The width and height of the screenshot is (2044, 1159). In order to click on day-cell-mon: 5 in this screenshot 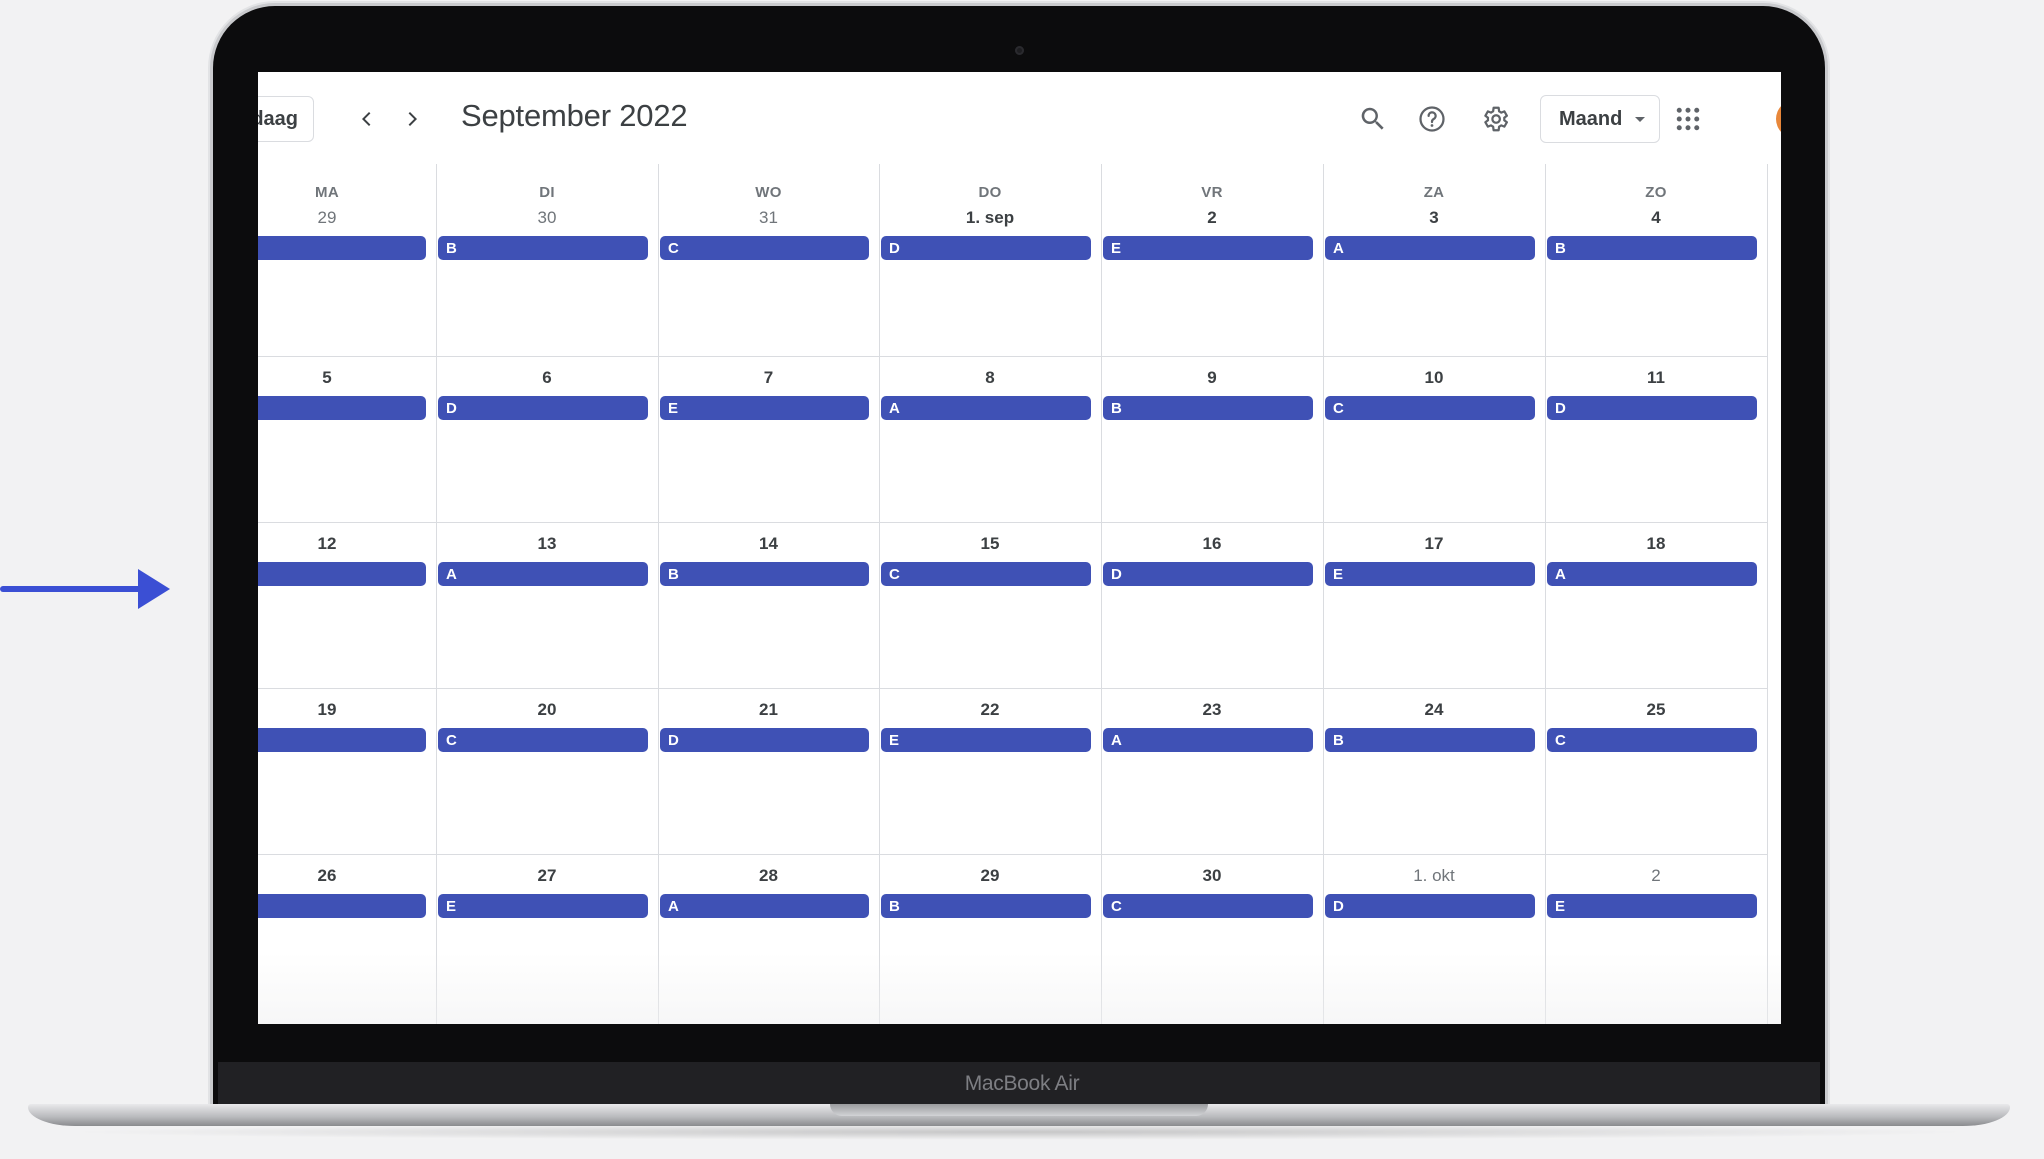, I will do `click(347, 439)`.